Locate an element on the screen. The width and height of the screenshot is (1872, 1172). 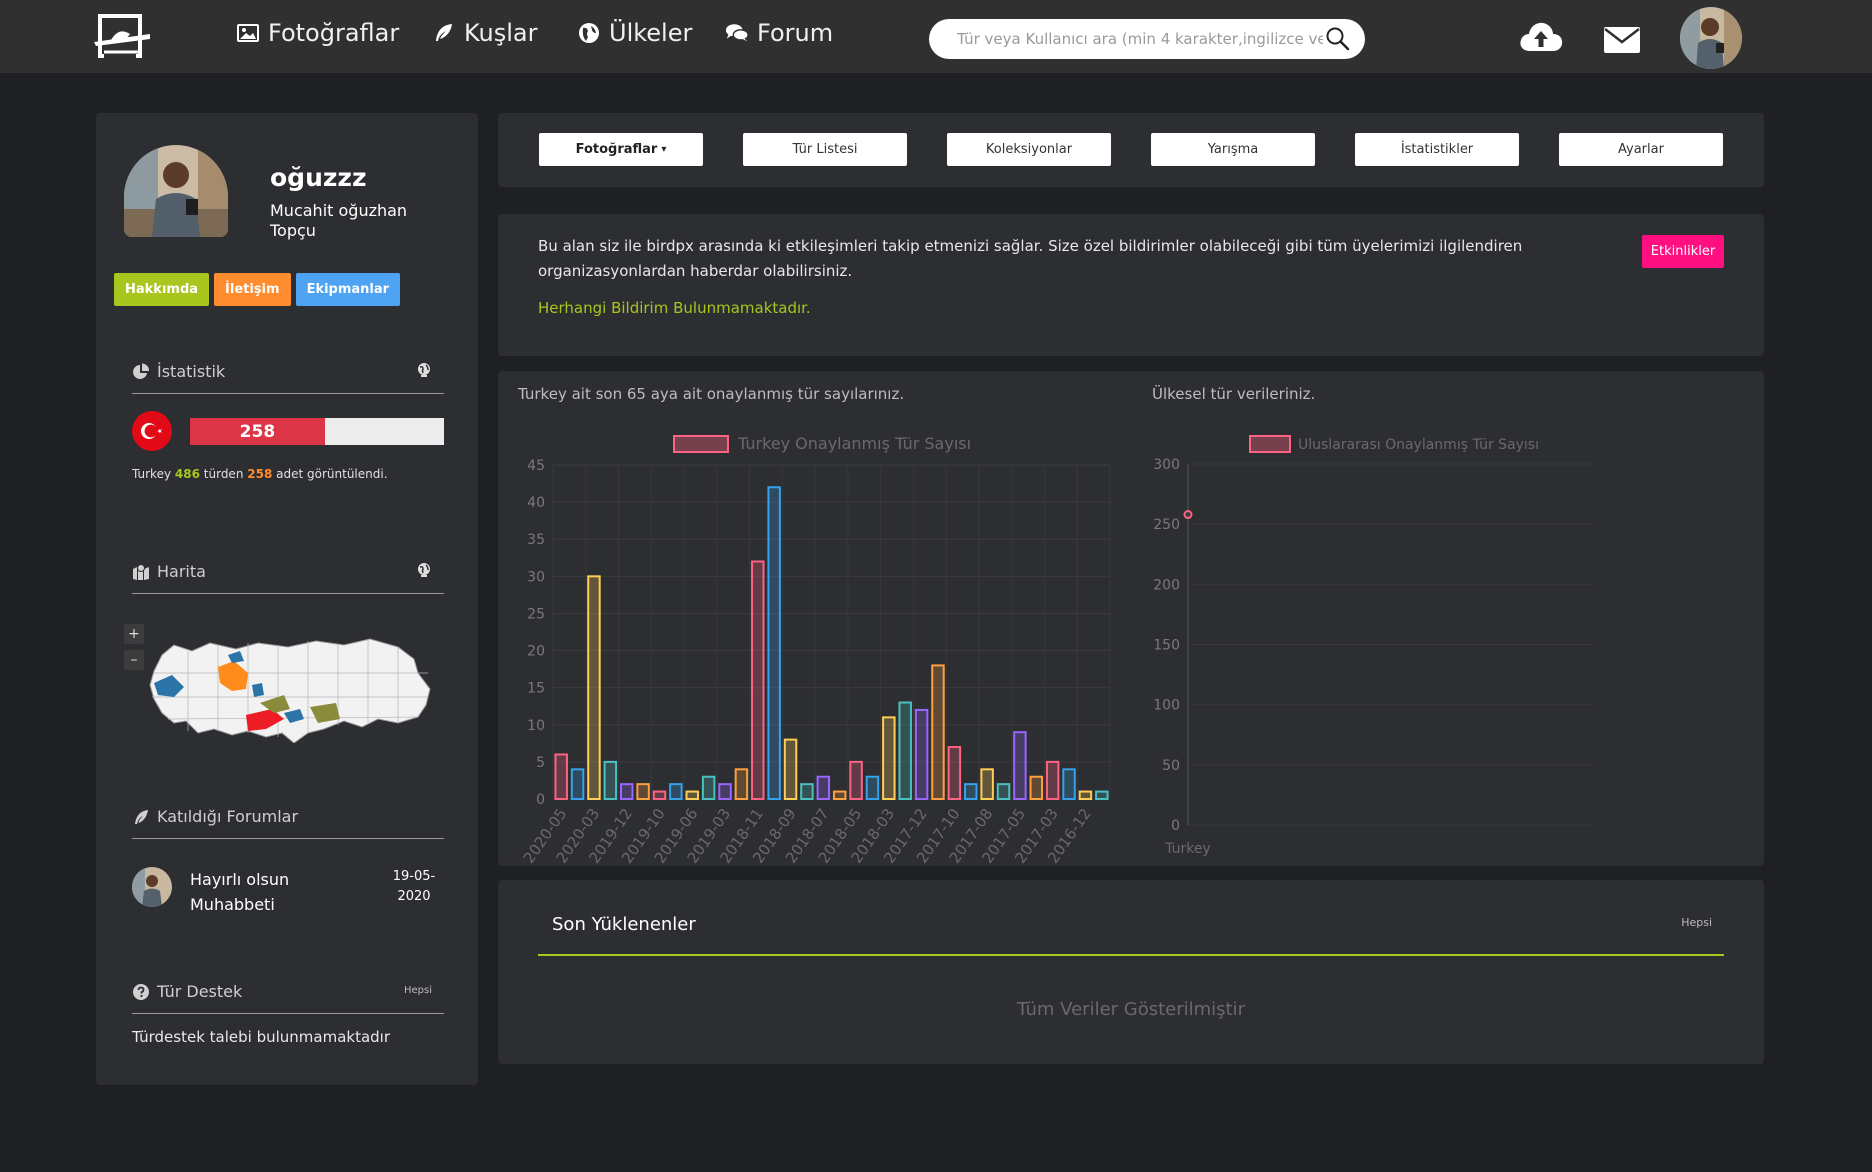
tab-settings: Ayarlar is located at coordinates (1641, 149).